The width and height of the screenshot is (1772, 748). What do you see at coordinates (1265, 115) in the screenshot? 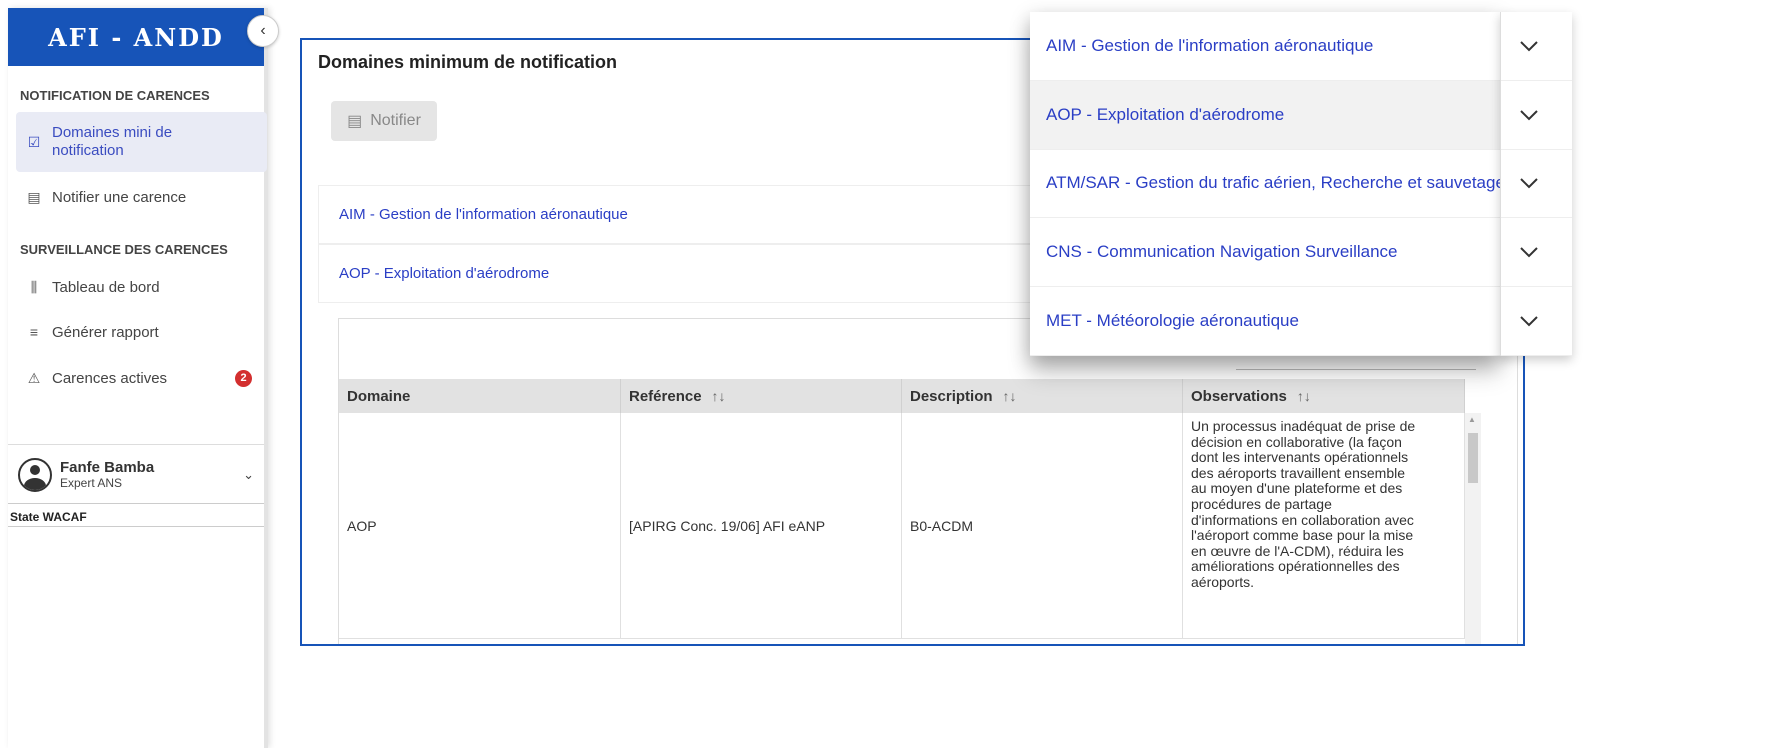
I see `dropdown-item-aop: AOP - Exploitation d'aérodrome` at bounding box center [1265, 115].